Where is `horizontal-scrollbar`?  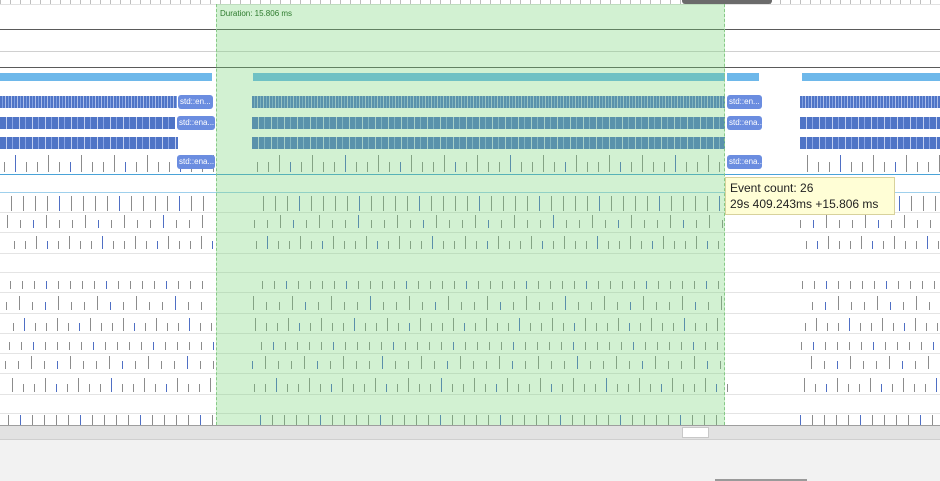
horizontal-scrollbar is located at coordinates (470, 432).